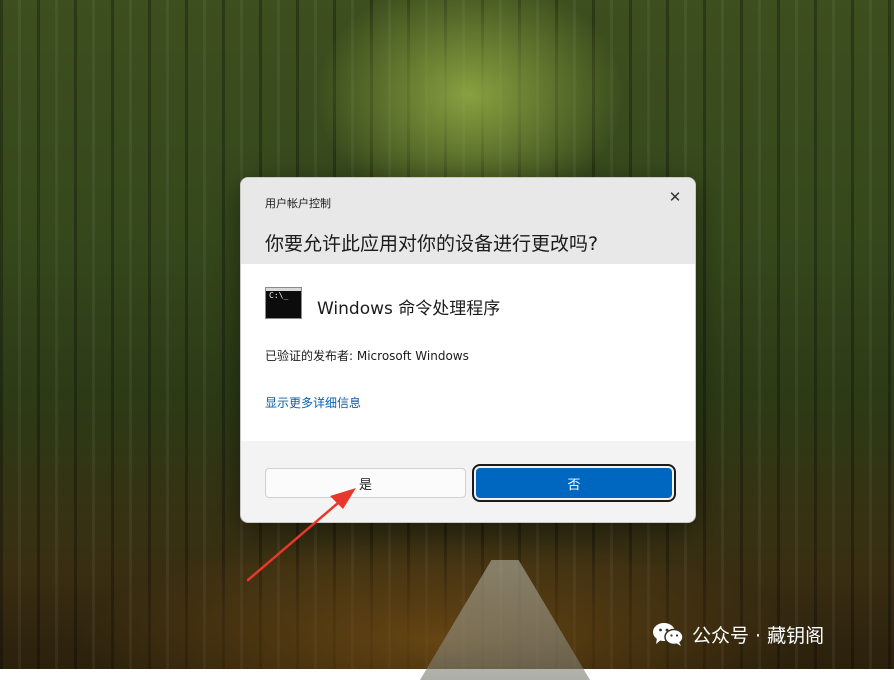 This screenshot has height=680, width=894. Describe the element at coordinates (279, 295) in the screenshot. I see `icon-prompt-text: C:\_` at that location.